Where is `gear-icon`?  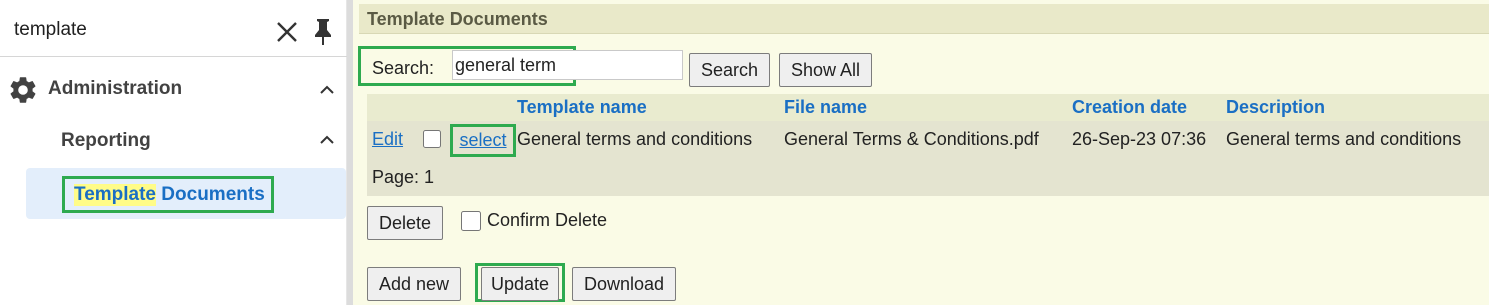
gear-icon is located at coordinates (23, 90).